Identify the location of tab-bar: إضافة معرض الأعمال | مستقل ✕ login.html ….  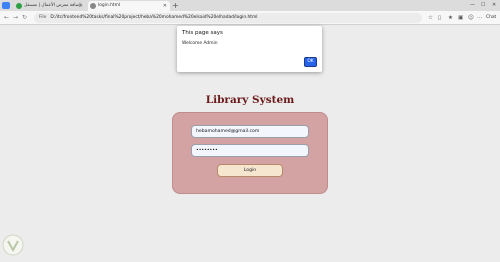
(250, 5).